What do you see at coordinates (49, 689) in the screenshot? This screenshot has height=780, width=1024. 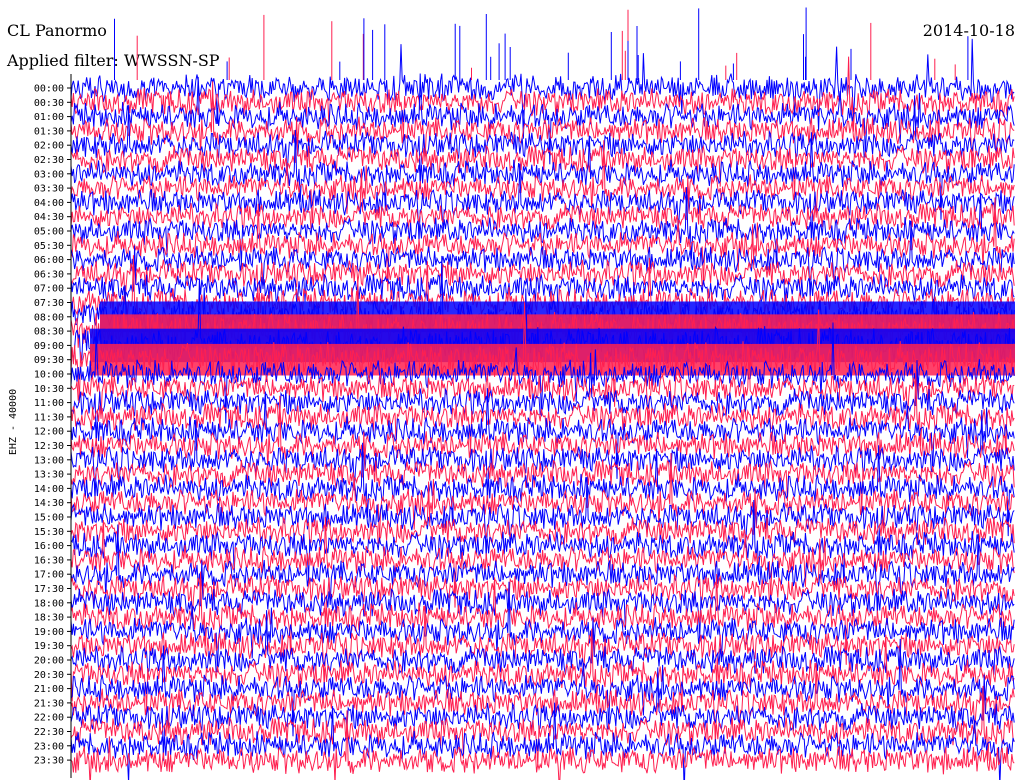 I see `tick-label-2100: 21:00` at bounding box center [49, 689].